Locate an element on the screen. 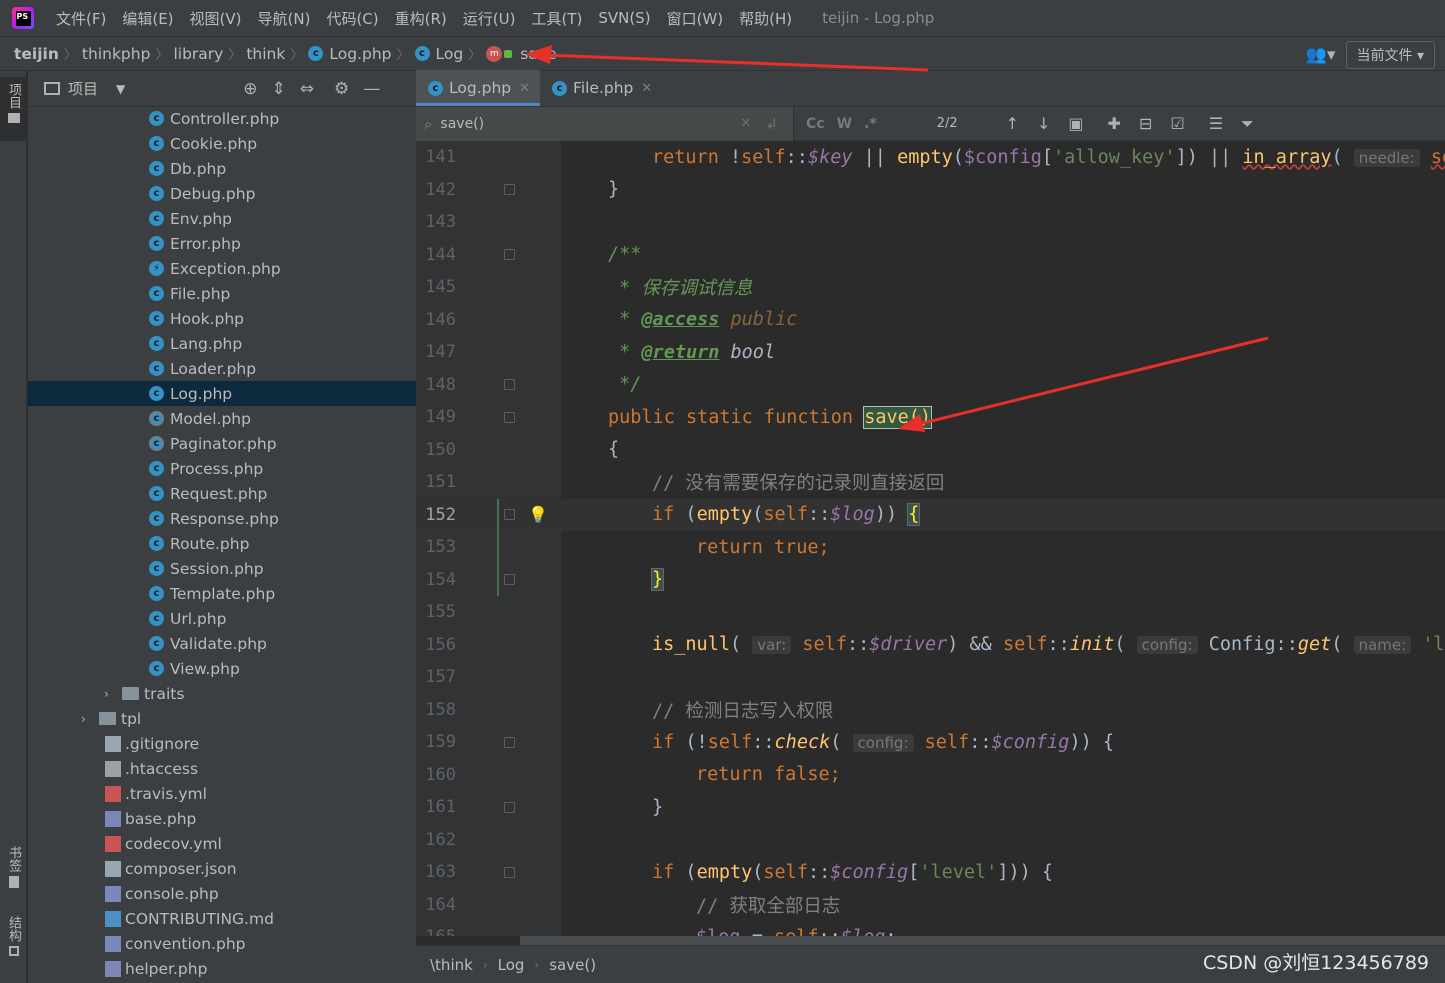 Image resolution: width=1445 pixels, height=983 pixels. code-line: 154} is located at coordinates (930, 580).